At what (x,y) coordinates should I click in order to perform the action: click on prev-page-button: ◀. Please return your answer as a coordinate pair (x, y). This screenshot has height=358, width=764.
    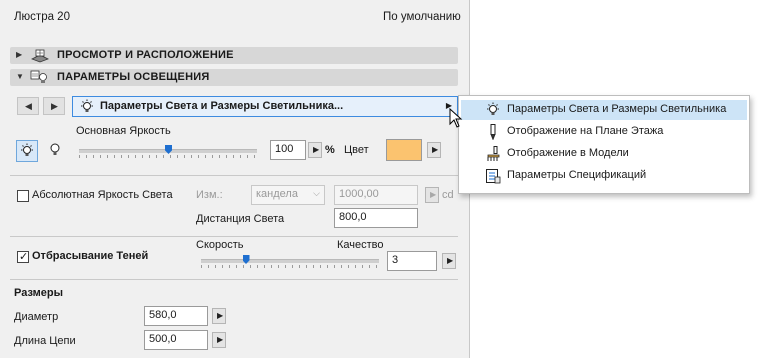
    Looking at the image, I should click on (28, 106).